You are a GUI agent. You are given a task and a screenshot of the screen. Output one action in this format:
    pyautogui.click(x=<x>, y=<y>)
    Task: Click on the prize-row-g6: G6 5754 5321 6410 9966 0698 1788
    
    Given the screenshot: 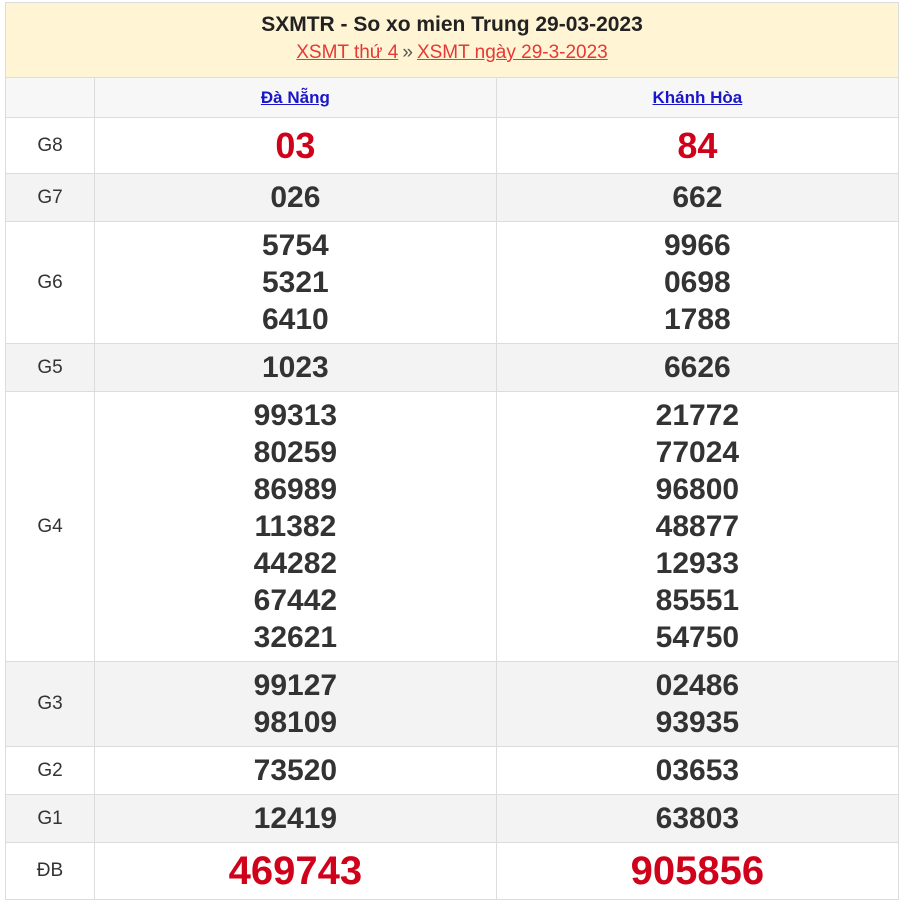 What is the action you would take?
    pyautogui.click(x=452, y=282)
    